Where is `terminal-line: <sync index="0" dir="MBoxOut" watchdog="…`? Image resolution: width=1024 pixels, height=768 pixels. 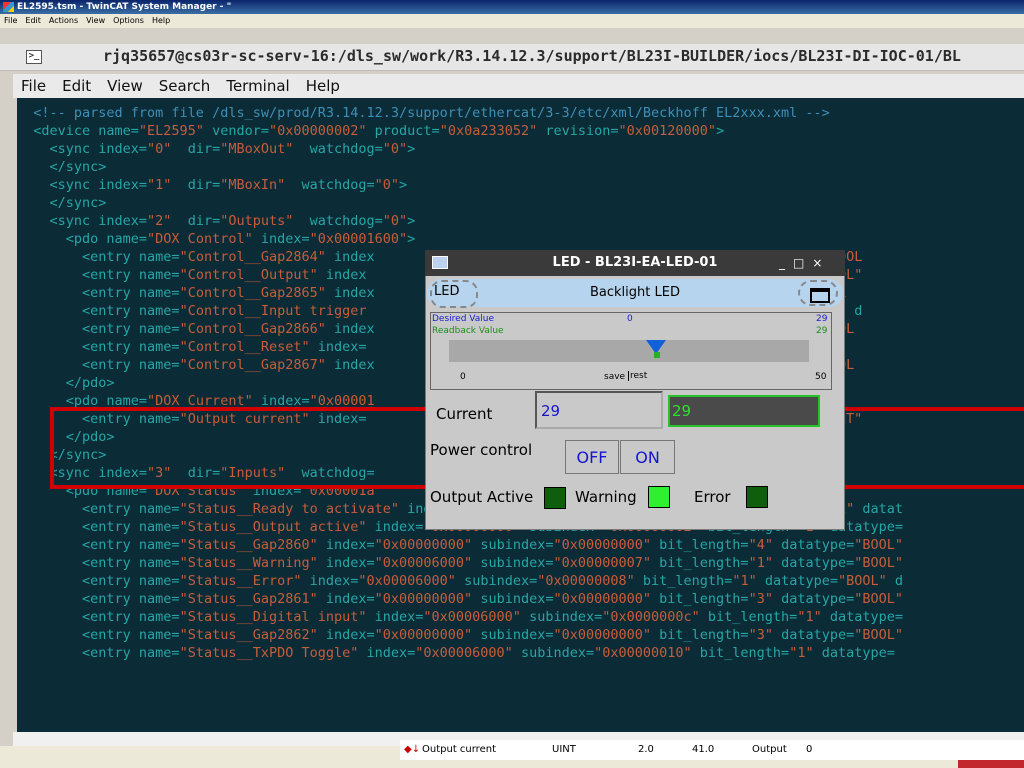 terminal-line: <sync index="0" dir="MBoxOut" watchdog="… is located at coordinates (216, 149).